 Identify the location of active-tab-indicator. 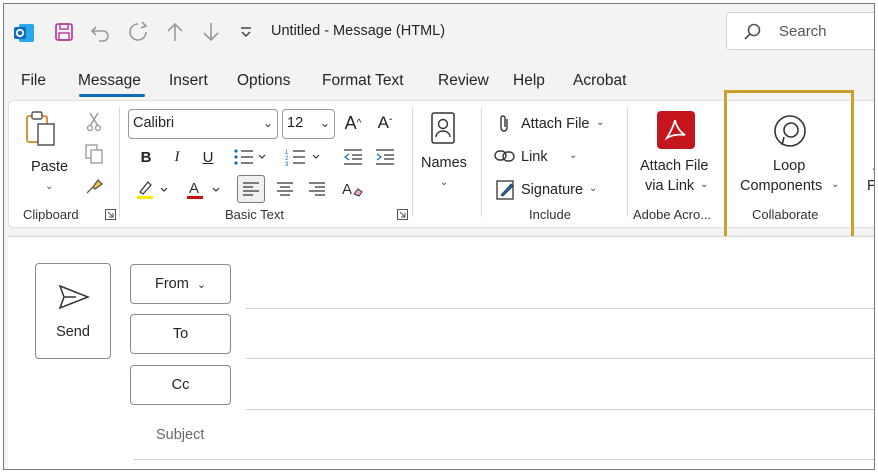
(112, 95).